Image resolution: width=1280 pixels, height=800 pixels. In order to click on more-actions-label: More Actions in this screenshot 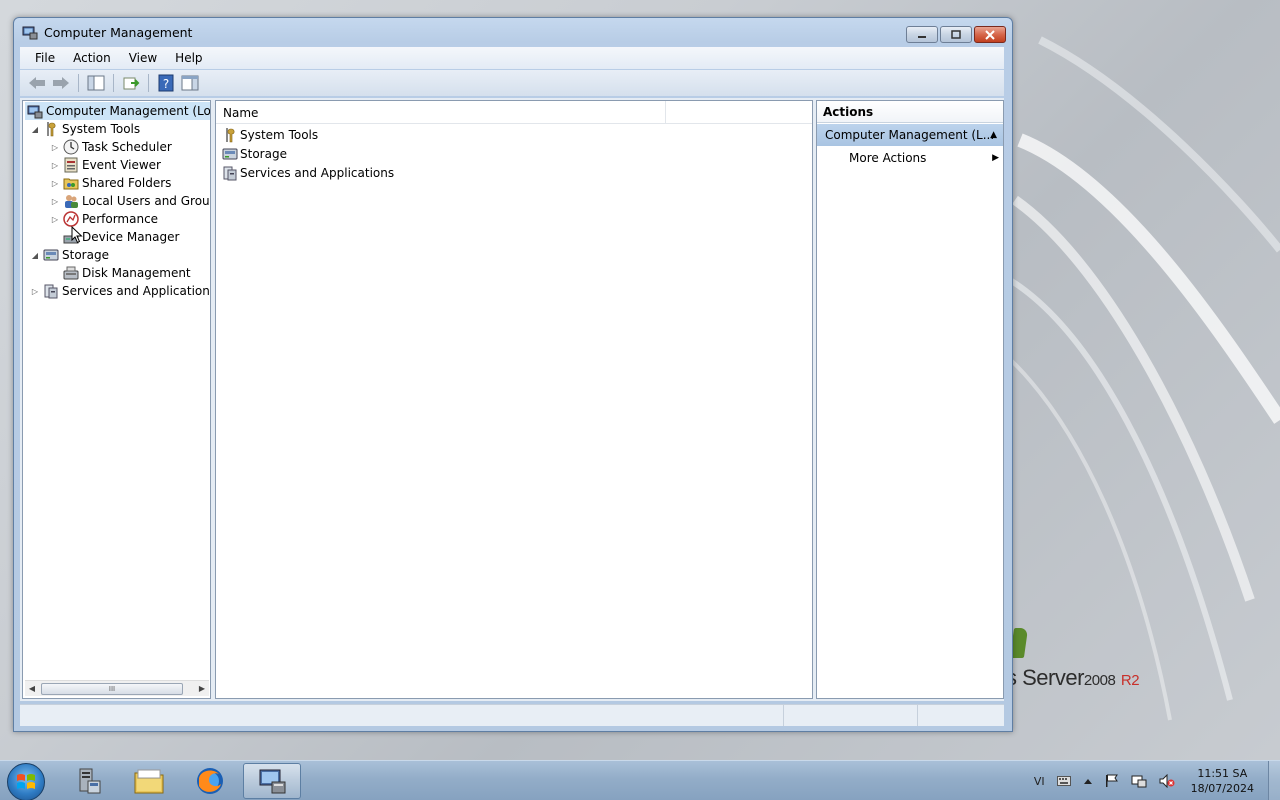, I will do `click(888, 158)`.